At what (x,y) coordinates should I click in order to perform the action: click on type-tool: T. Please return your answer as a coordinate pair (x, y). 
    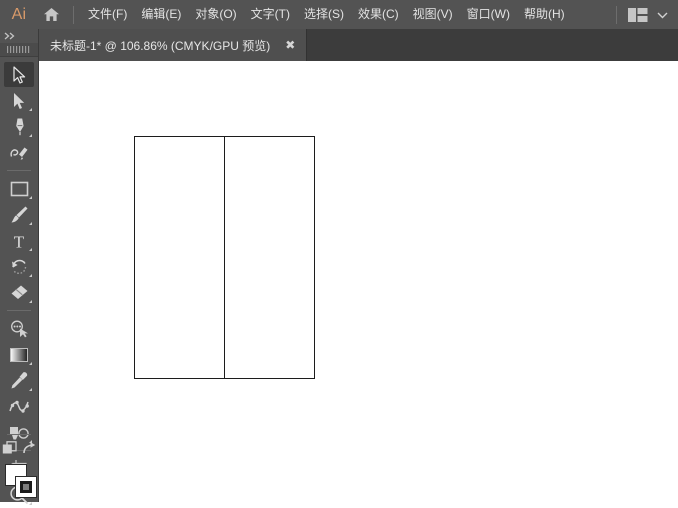
    Looking at the image, I should click on (19, 240).